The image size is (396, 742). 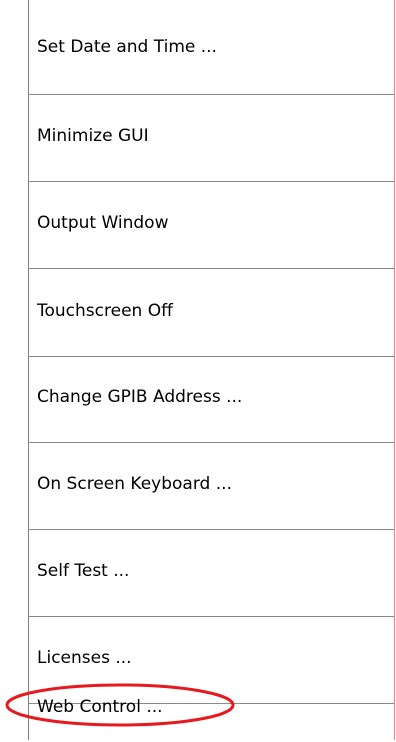 What do you see at coordinates (212, 138) in the screenshot?
I see `menu-item-minimize-gui: Minimize GUI` at bounding box center [212, 138].